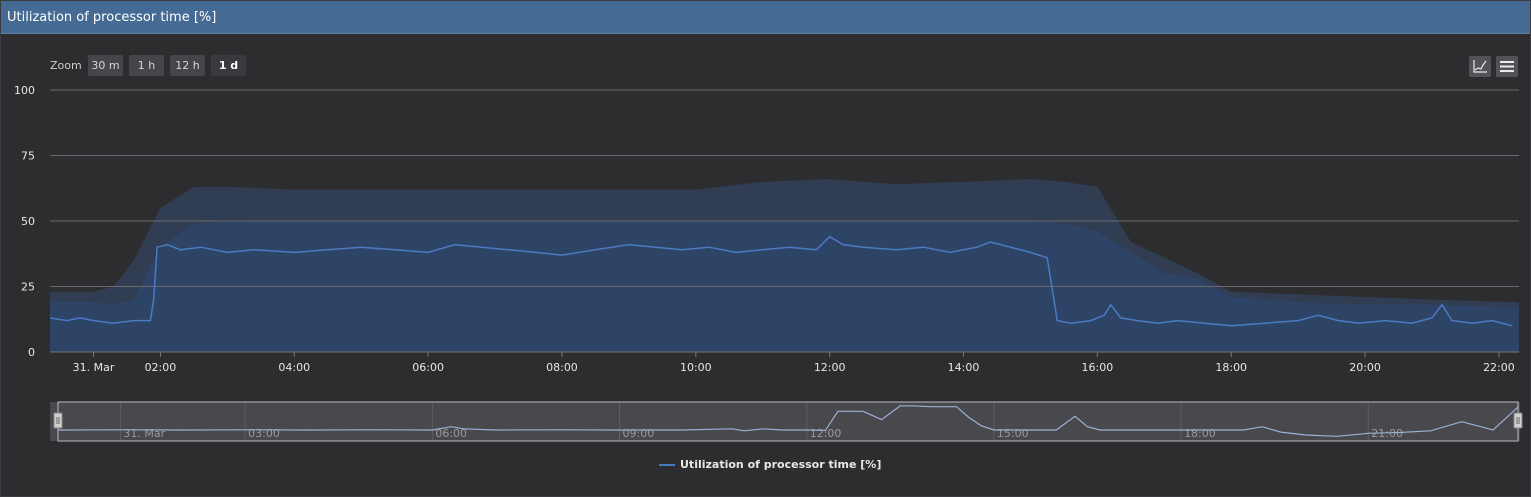  Describe the element at coordinates (428, 367) in the screenshot. I see `x-tick-label: 06:00` at that location.